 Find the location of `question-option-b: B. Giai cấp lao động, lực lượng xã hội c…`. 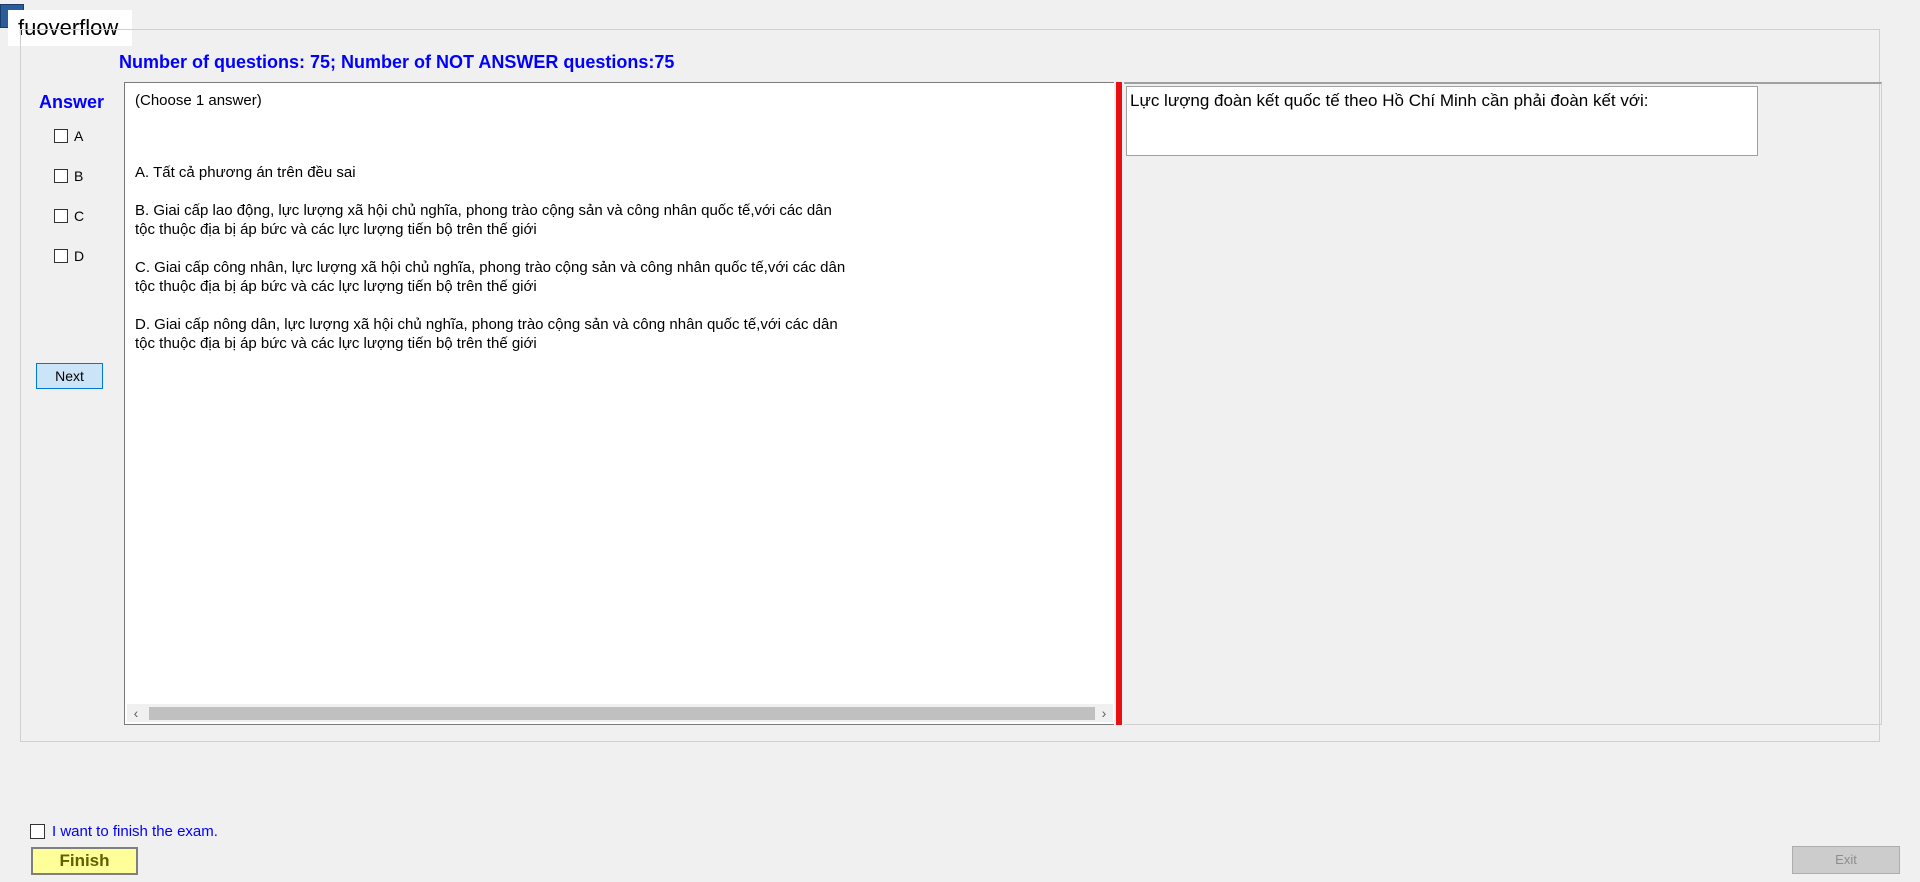

question-option-b: B. Giai cấp lao động, lực lượng xã hội c… is located at coordinates (483, 220).